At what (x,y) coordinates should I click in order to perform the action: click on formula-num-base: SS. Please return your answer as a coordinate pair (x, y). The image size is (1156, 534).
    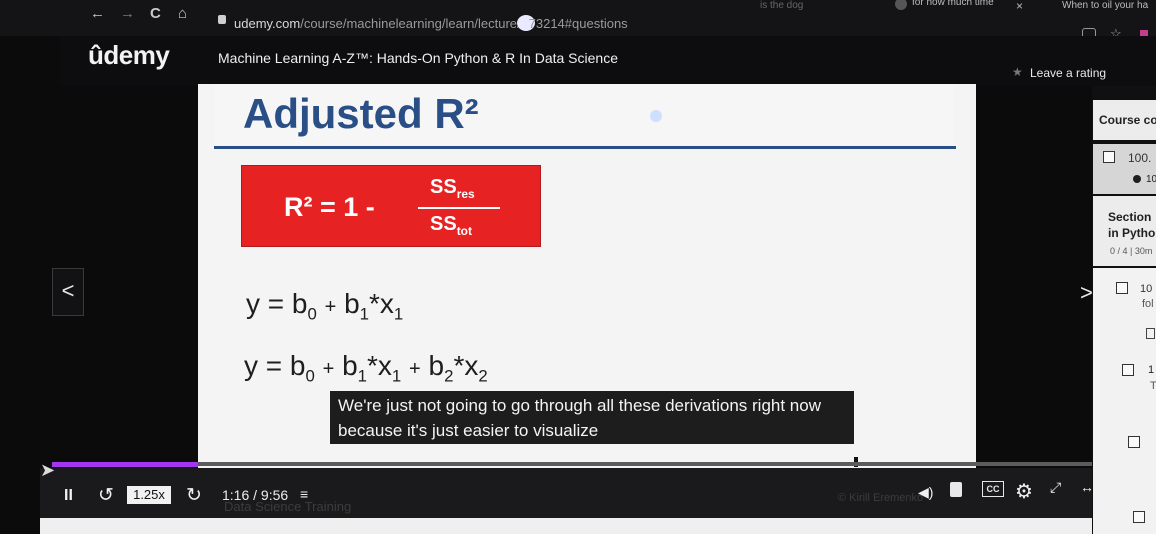
    Looking at the image, I should click on (443, 187).